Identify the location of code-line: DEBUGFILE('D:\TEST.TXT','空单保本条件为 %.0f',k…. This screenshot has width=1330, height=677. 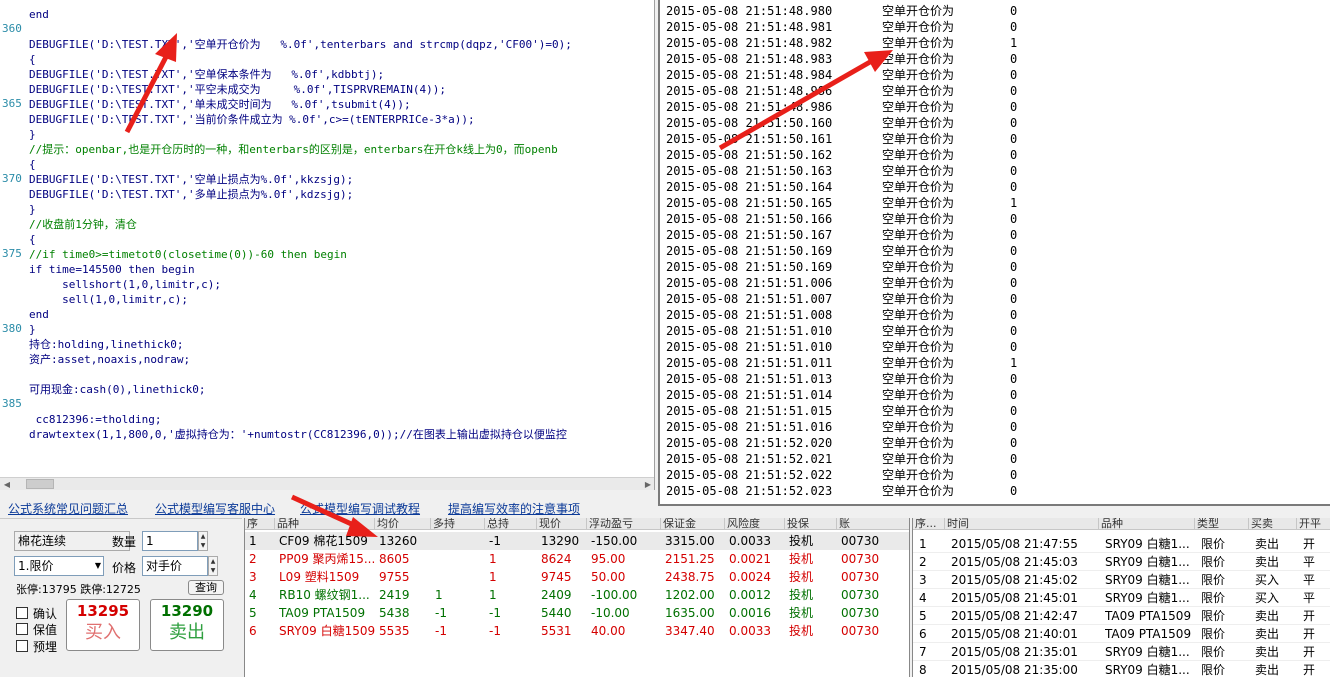
(206, 74).